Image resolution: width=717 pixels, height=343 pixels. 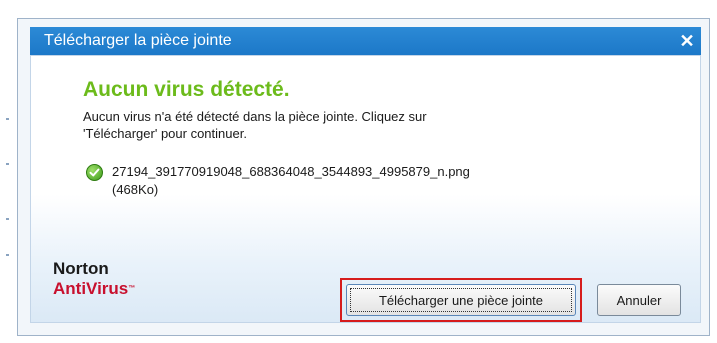 I want to click on focus-ring, so click(x=461, y=300).